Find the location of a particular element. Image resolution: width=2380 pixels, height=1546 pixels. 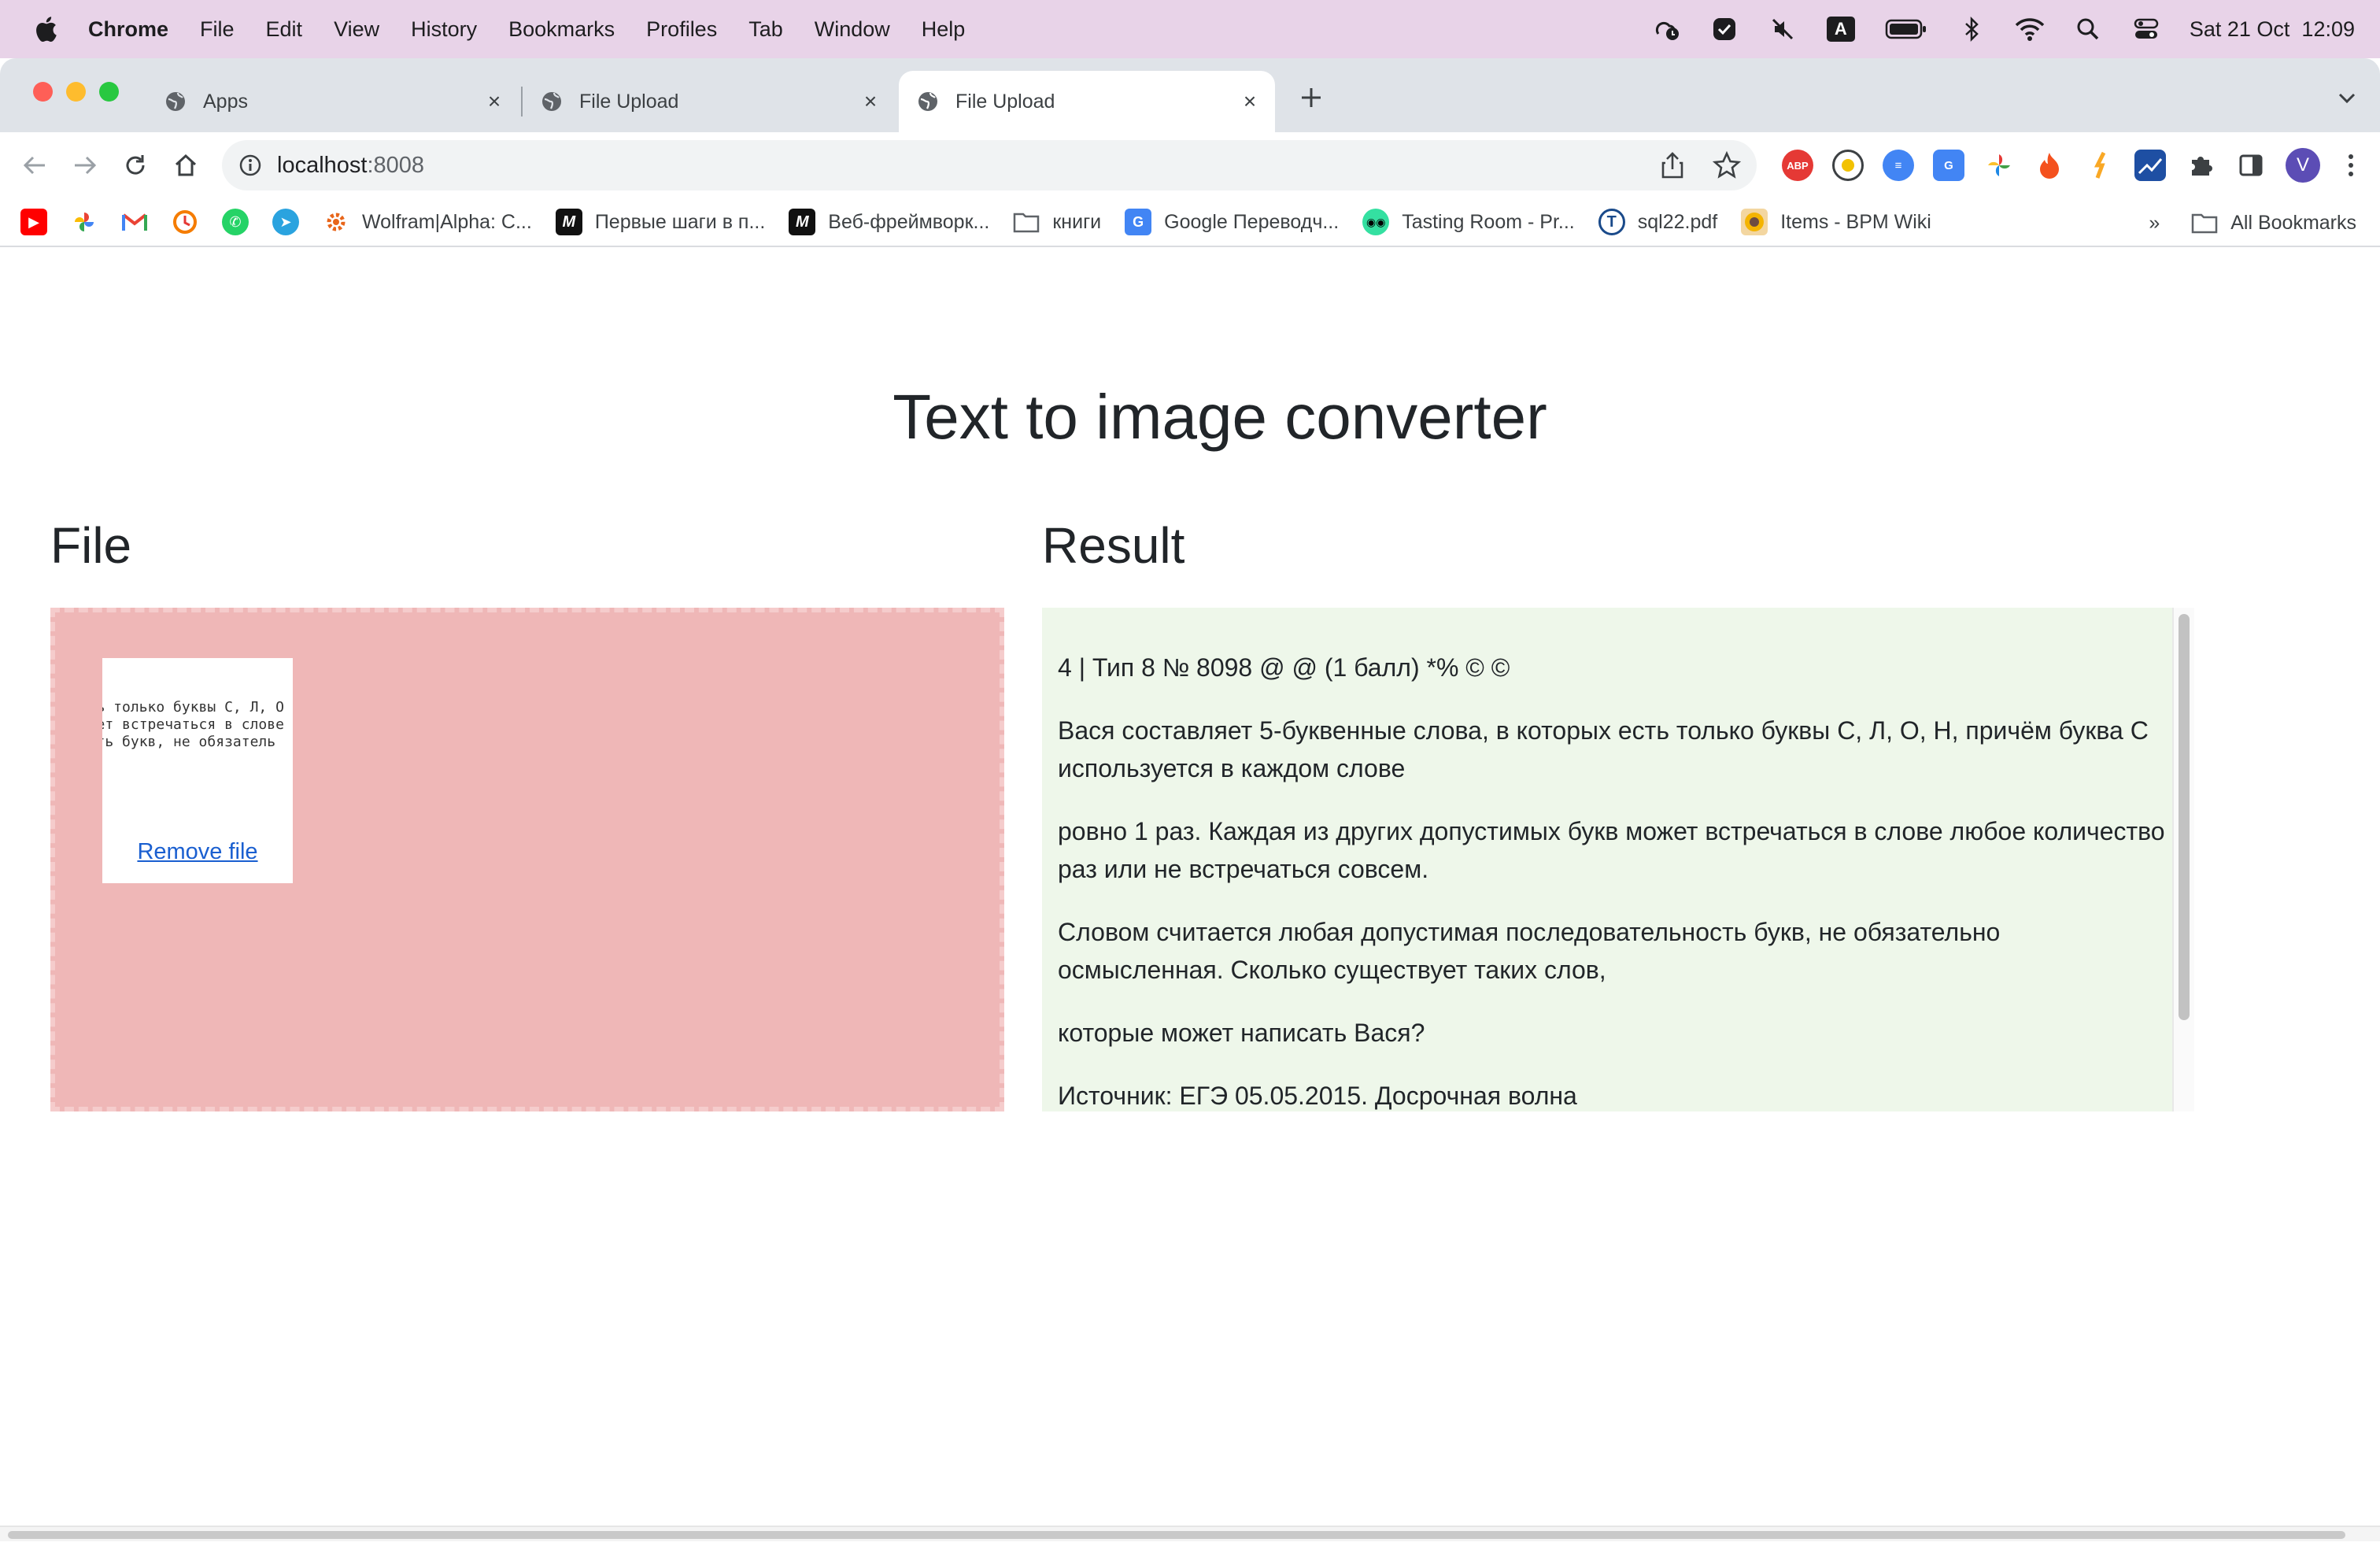

bluetooth-icon is located at coordinates (1972, 29).